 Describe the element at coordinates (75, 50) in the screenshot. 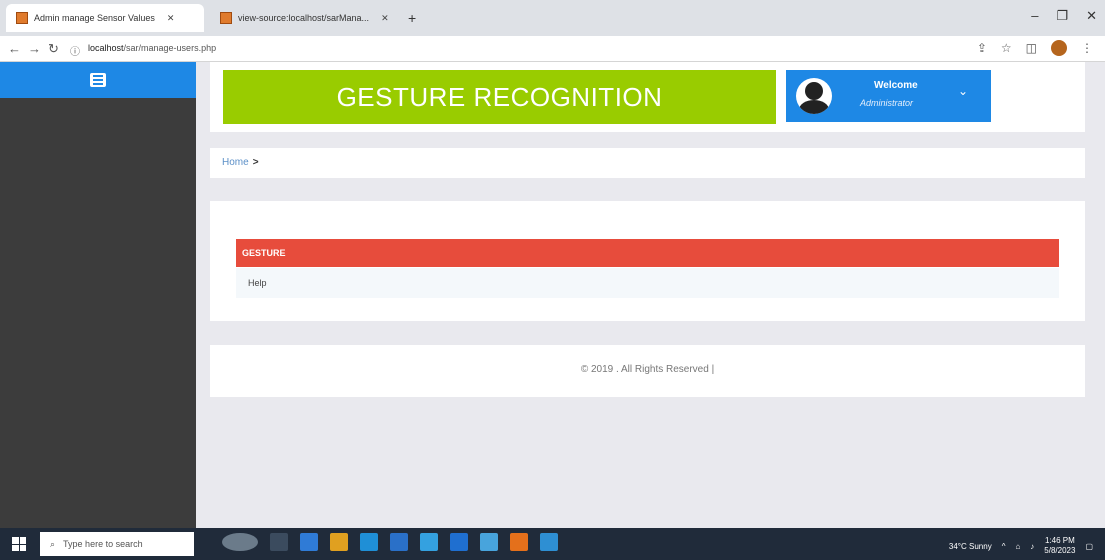

I see `info-icon: ⓘ` at that location.